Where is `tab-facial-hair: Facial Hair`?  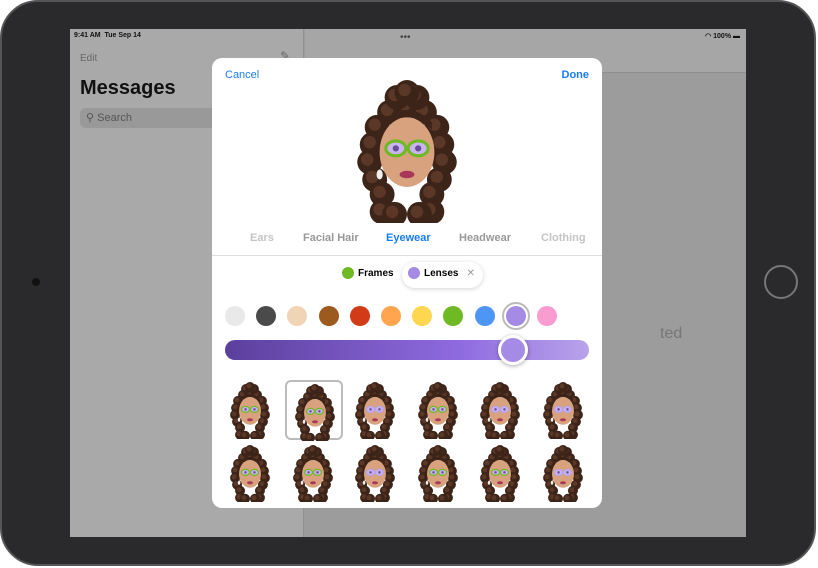
tab-facial-hair: Facial Hair is located at coordinates (331, 238).